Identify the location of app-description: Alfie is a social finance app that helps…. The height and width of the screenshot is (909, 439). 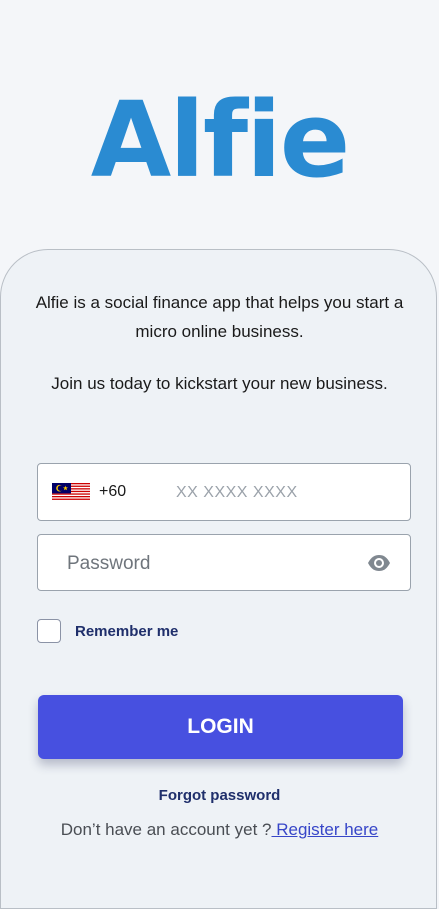
(219, 317).